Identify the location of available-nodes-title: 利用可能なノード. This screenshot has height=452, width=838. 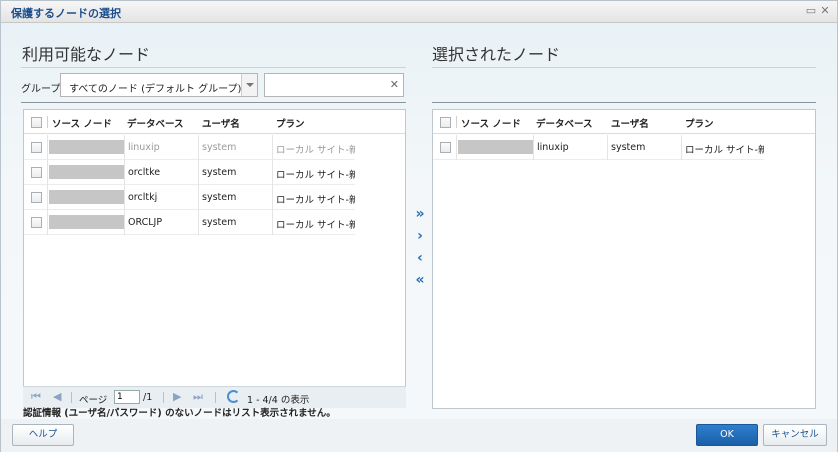
(86, 54).